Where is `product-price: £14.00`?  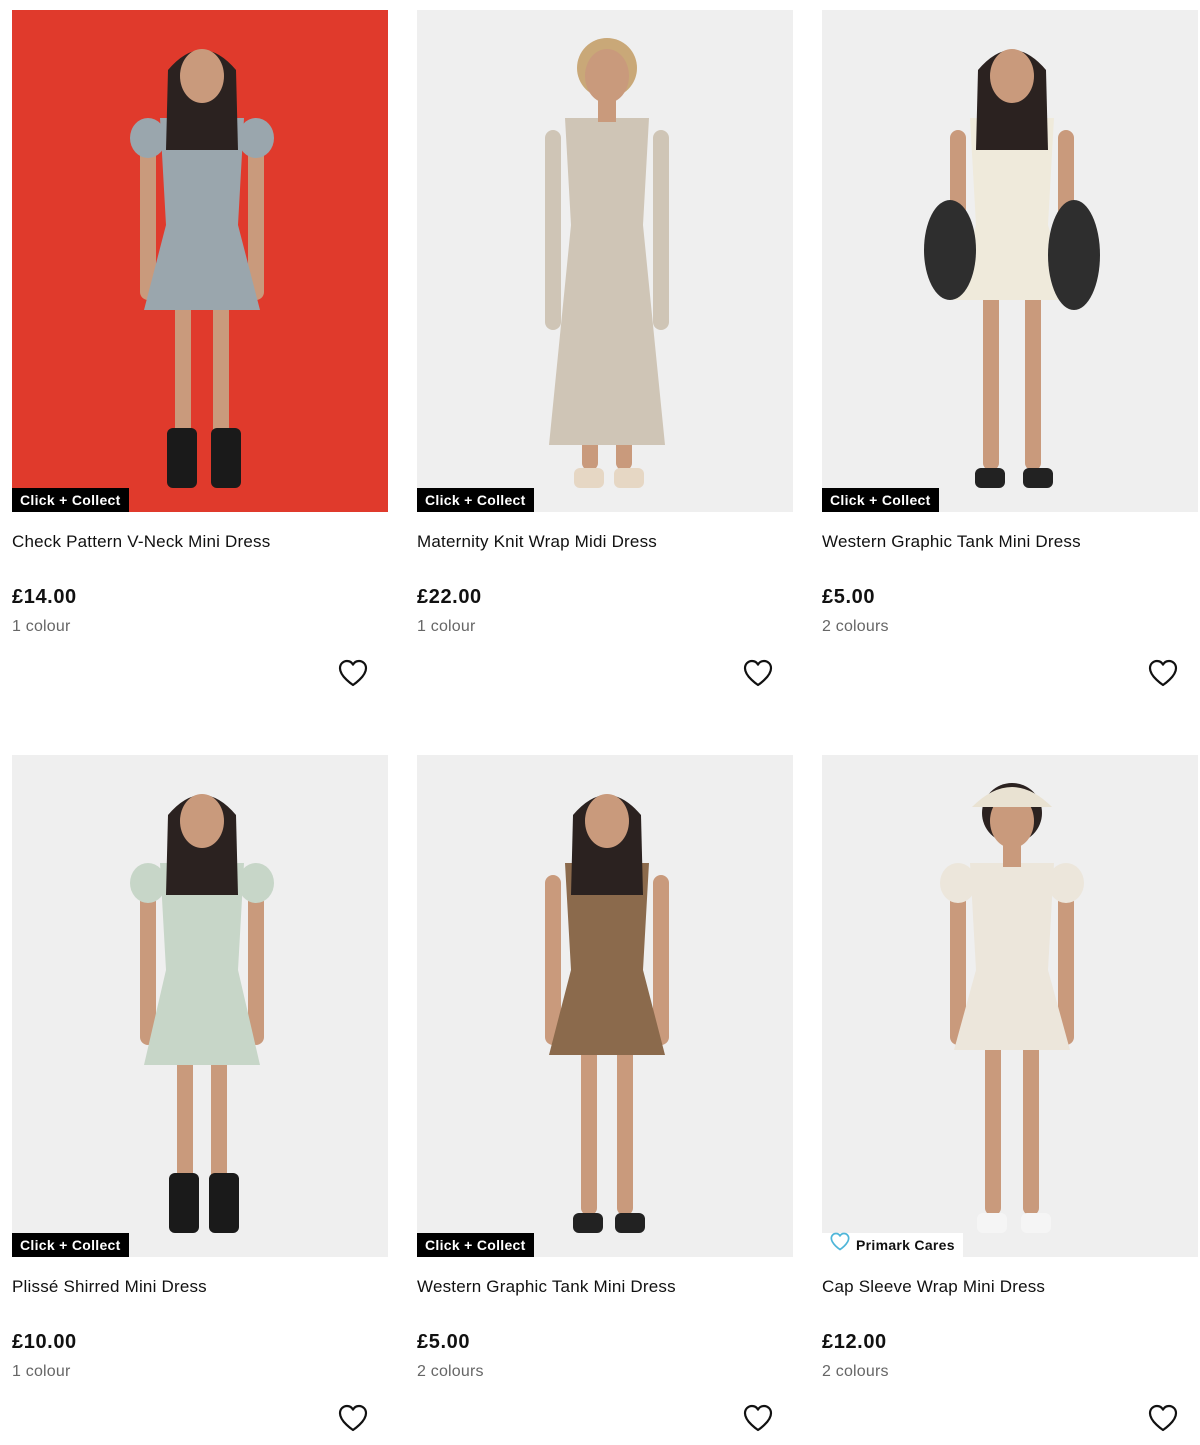
product-price: £14.00 is located at coordinates (44, 597).